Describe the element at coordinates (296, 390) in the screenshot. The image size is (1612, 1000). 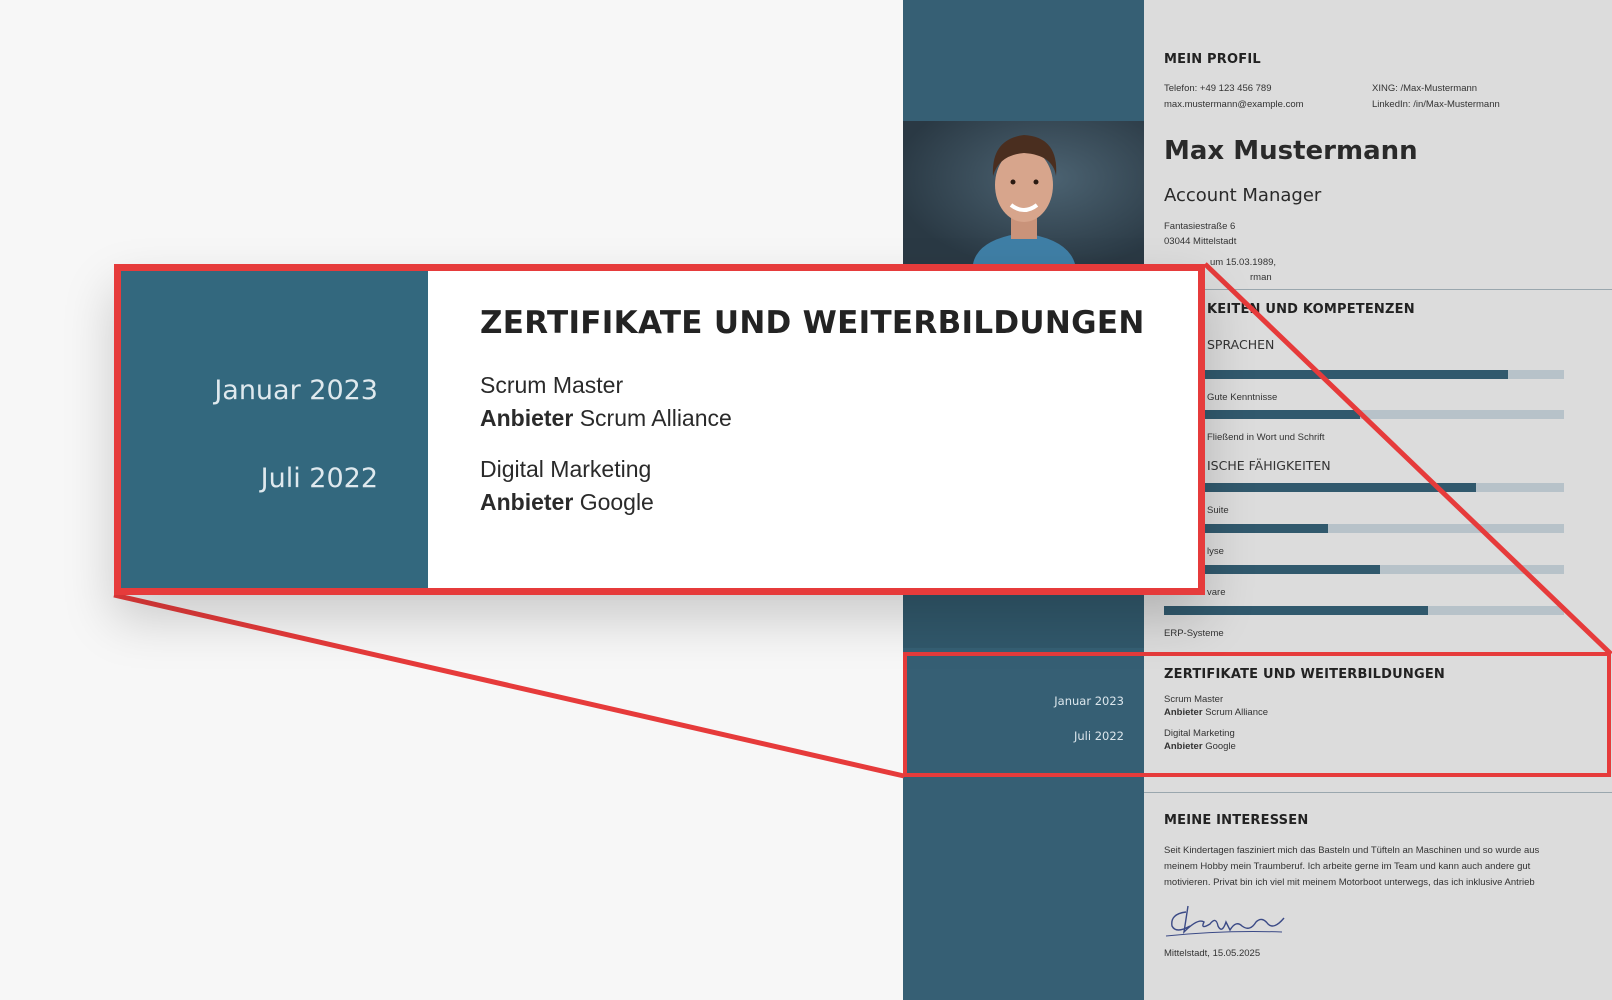
I see `cert-date: Januar 2023` at that location.